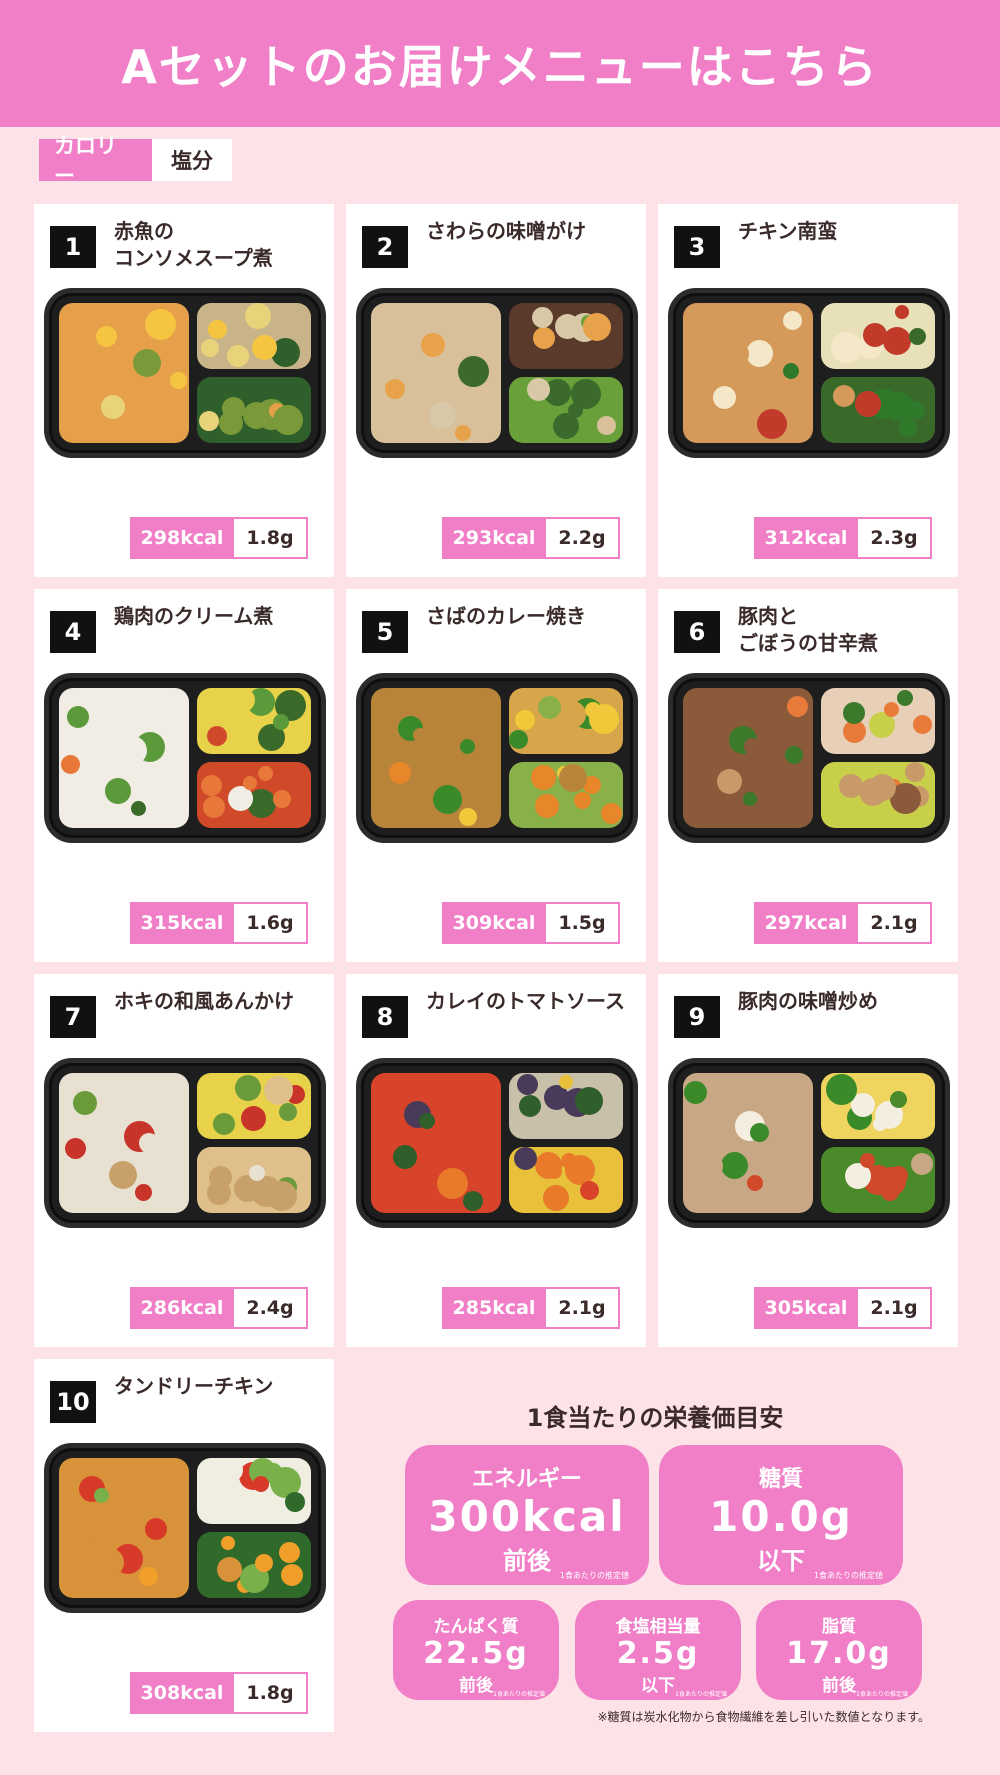  Describe the element at coordinates (385, 1017) in the screenshot. I see `menu-number: 8` at that location.